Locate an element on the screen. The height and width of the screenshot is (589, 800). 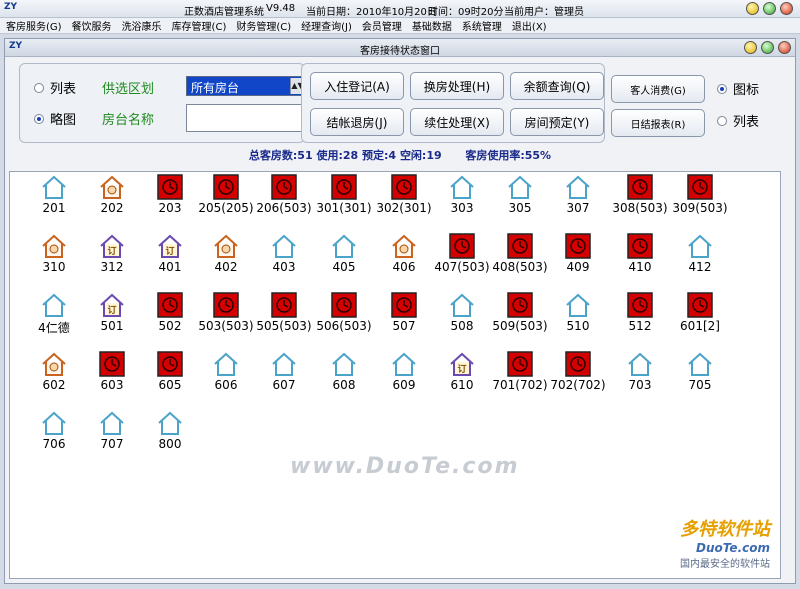
room-tile: 412 is located at coordinates (700, 259).